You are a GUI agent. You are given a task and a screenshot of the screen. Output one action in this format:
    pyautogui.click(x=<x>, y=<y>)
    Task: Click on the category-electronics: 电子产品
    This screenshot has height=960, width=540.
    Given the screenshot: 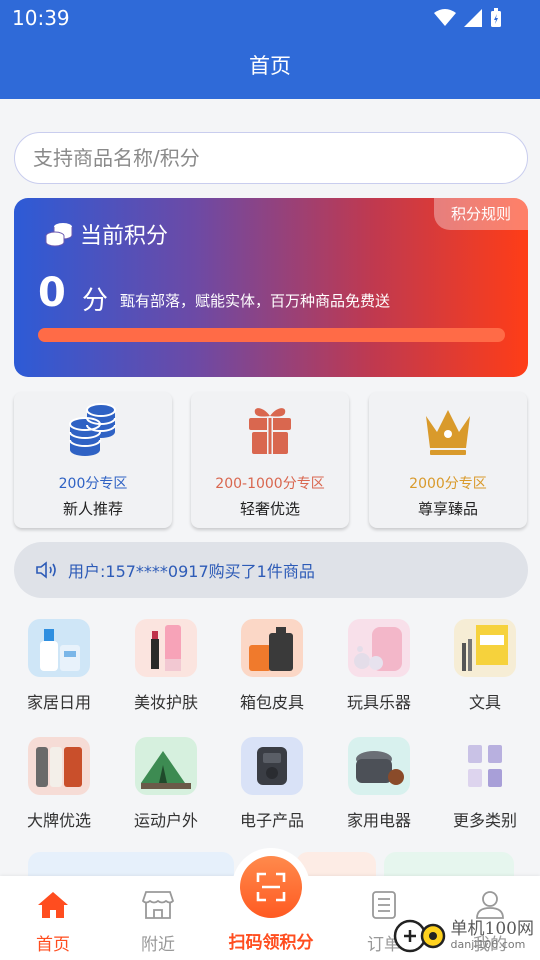 What is the action you would take?
    pyautogui.click(x=272, y=784)
    